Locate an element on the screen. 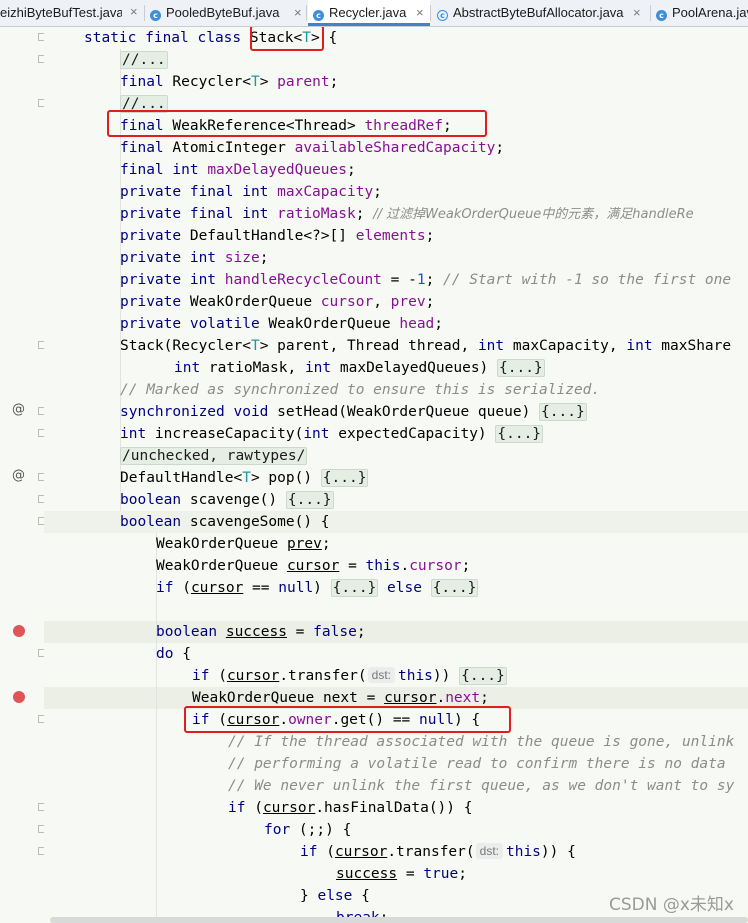  tab-pooledbytebuf: c PooledByteBuf.java × is located at coordinates (228, 13).